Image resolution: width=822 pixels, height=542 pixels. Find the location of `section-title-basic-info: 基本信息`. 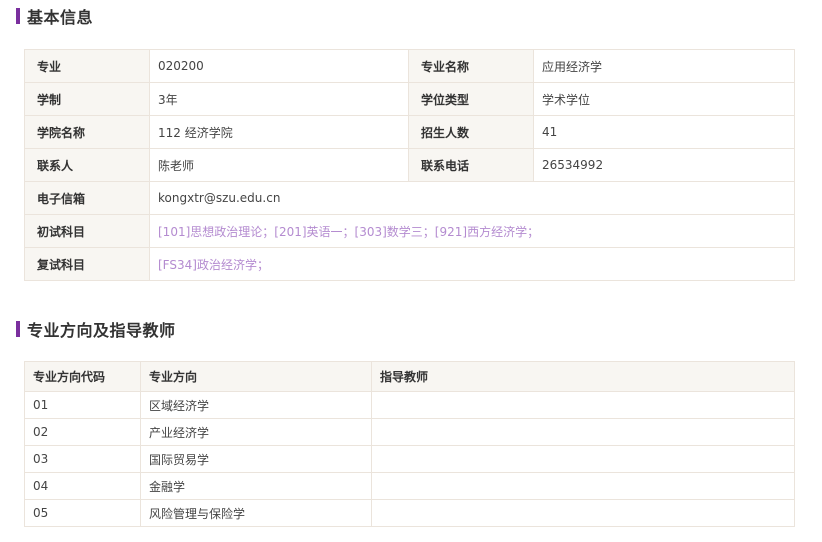

section-title-basic-info: 基本信息 is located at coordinates (55, 16).